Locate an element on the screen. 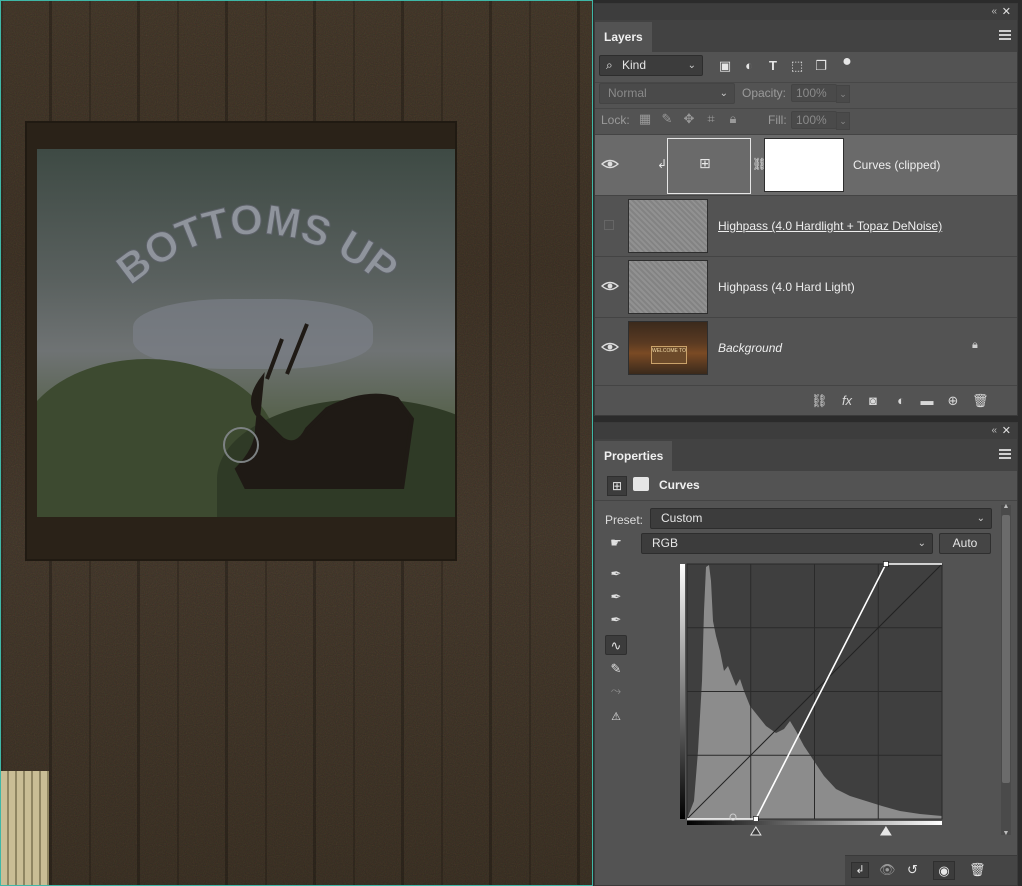  pencil-tool-icon: ✎ is located at coordinates (616, 669).